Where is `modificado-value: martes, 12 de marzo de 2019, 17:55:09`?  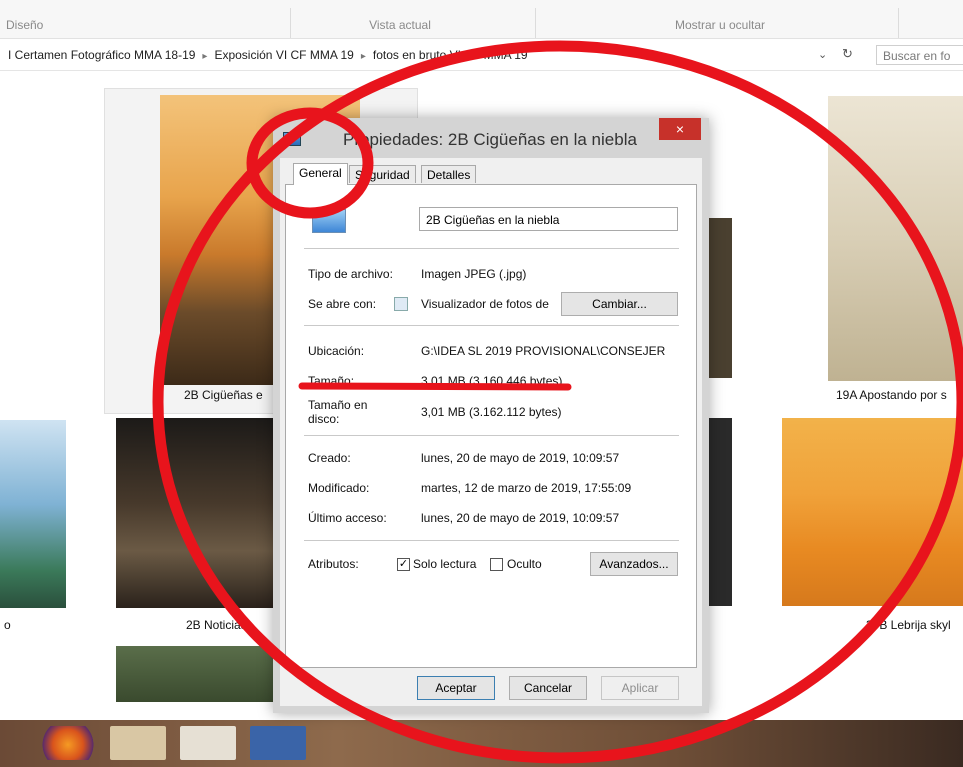
modificado-value: martes, 12 de marzo de 2019, 17:55:09 is located at coordinates (526, 488).